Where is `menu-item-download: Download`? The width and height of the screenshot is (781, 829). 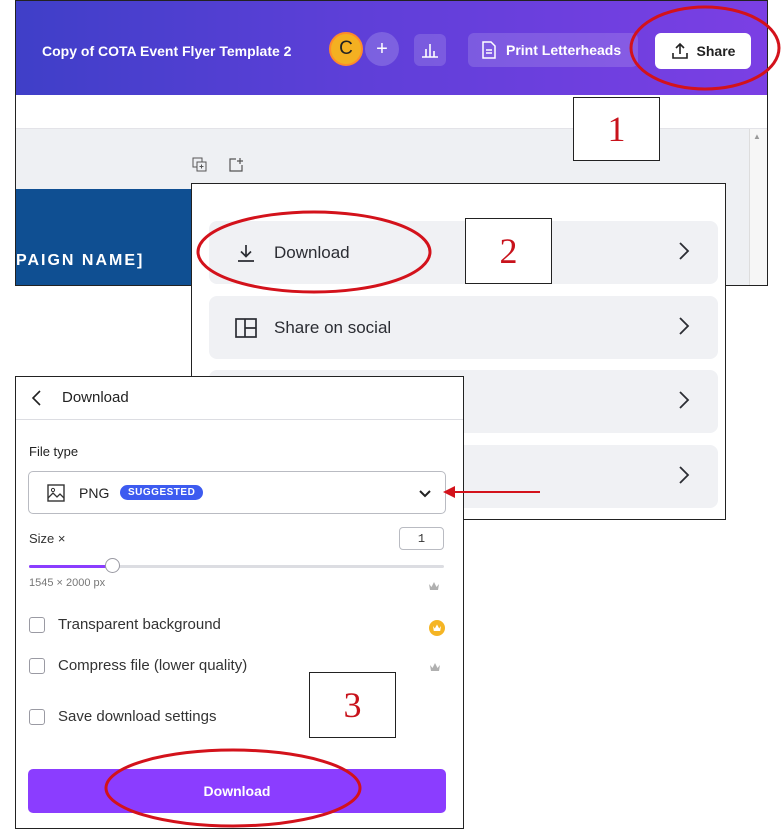
menu-item-download: Download is located at coordinates (463, 252).